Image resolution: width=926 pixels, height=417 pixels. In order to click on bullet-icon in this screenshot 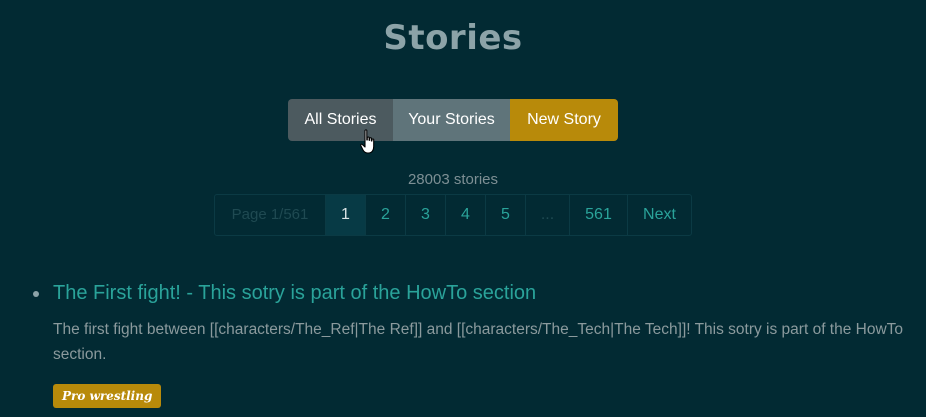, I will do `click(36, 294)`.